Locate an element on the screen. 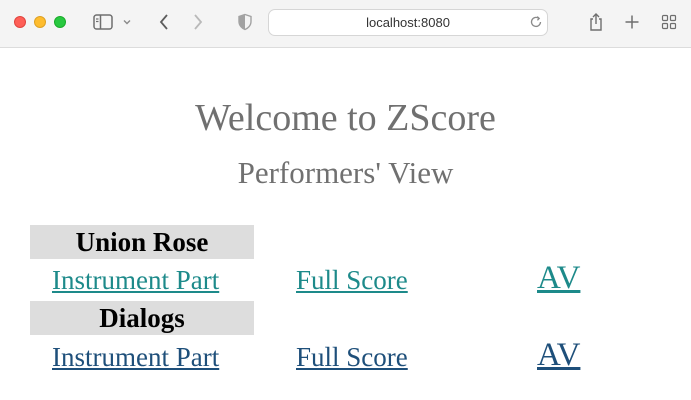  page-title: Welcome to ZScore is located at coordinates (345, 118).